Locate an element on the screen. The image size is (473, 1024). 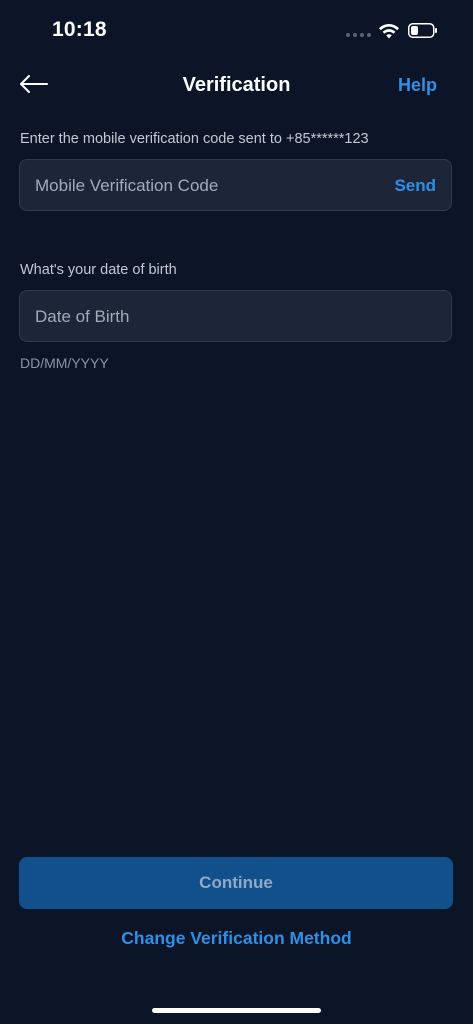
wifi-icon is located at coordinates (389, 31).